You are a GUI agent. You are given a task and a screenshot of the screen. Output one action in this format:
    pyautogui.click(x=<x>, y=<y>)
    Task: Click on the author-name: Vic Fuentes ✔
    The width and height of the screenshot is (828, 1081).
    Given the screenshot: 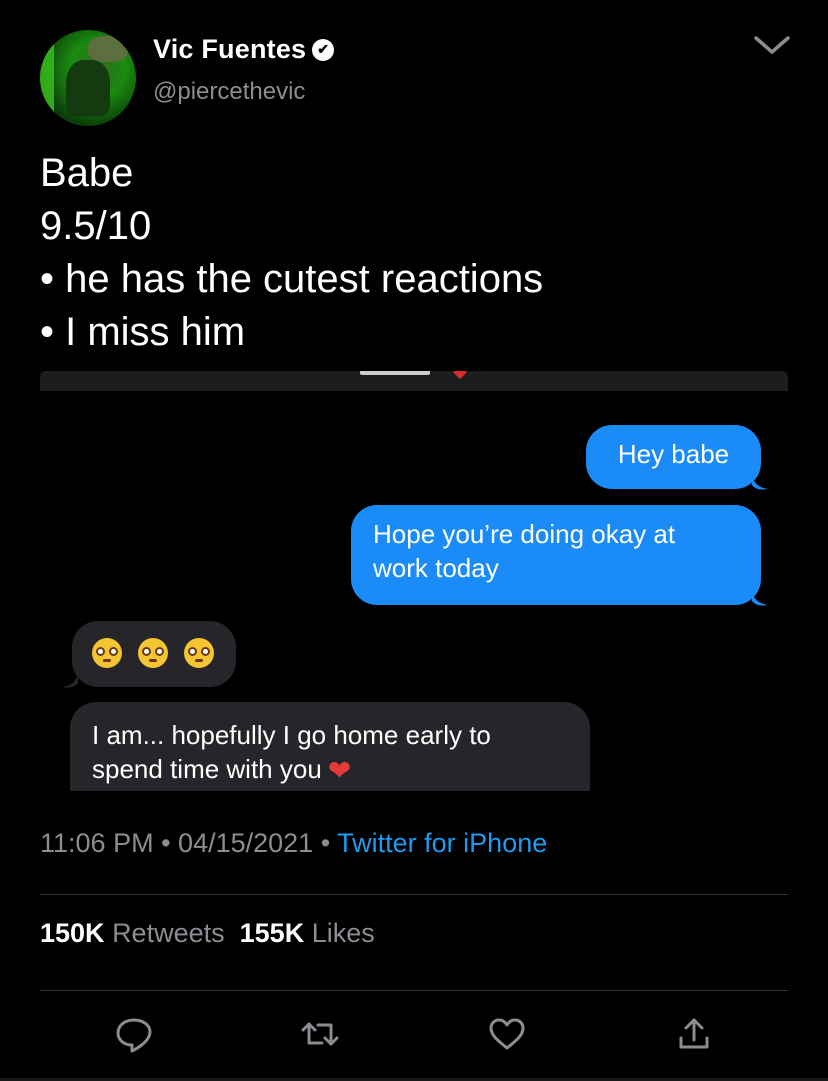 What is the action you would take?
    pyautogui.click(x=244, y=49)
    